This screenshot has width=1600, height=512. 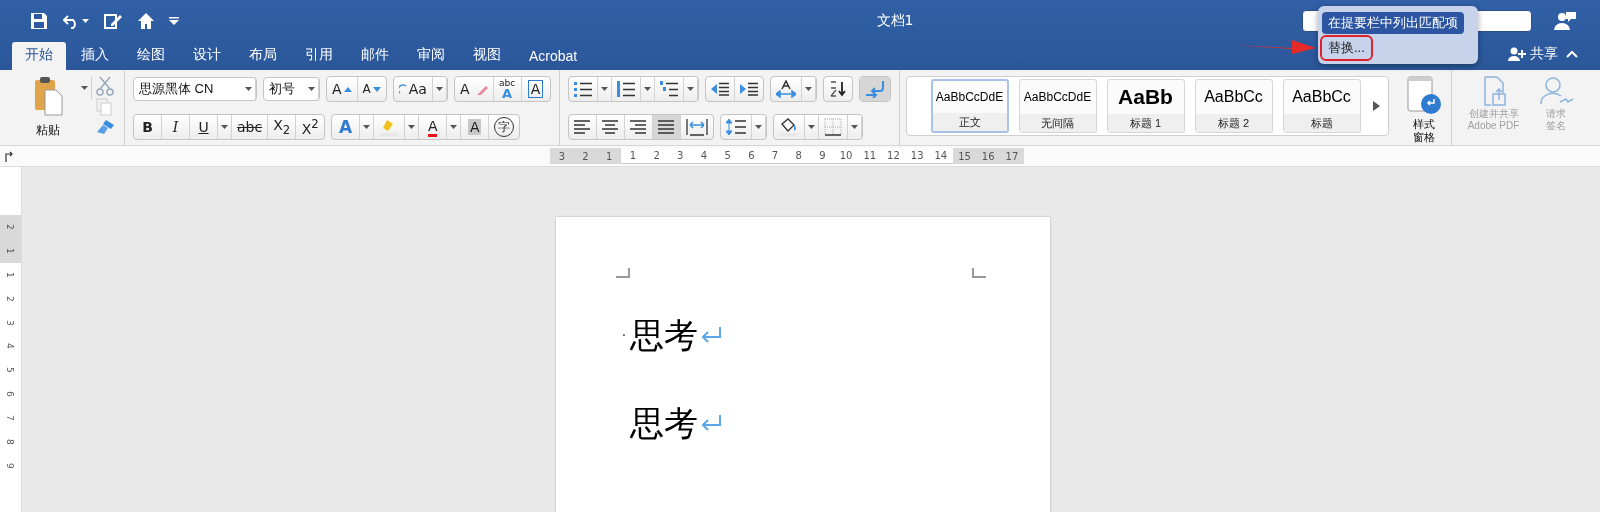 What do you see at coordinates (10, 442) in the screenshot?
I see `ruler-number: 8` at bounding box center [10, 442].